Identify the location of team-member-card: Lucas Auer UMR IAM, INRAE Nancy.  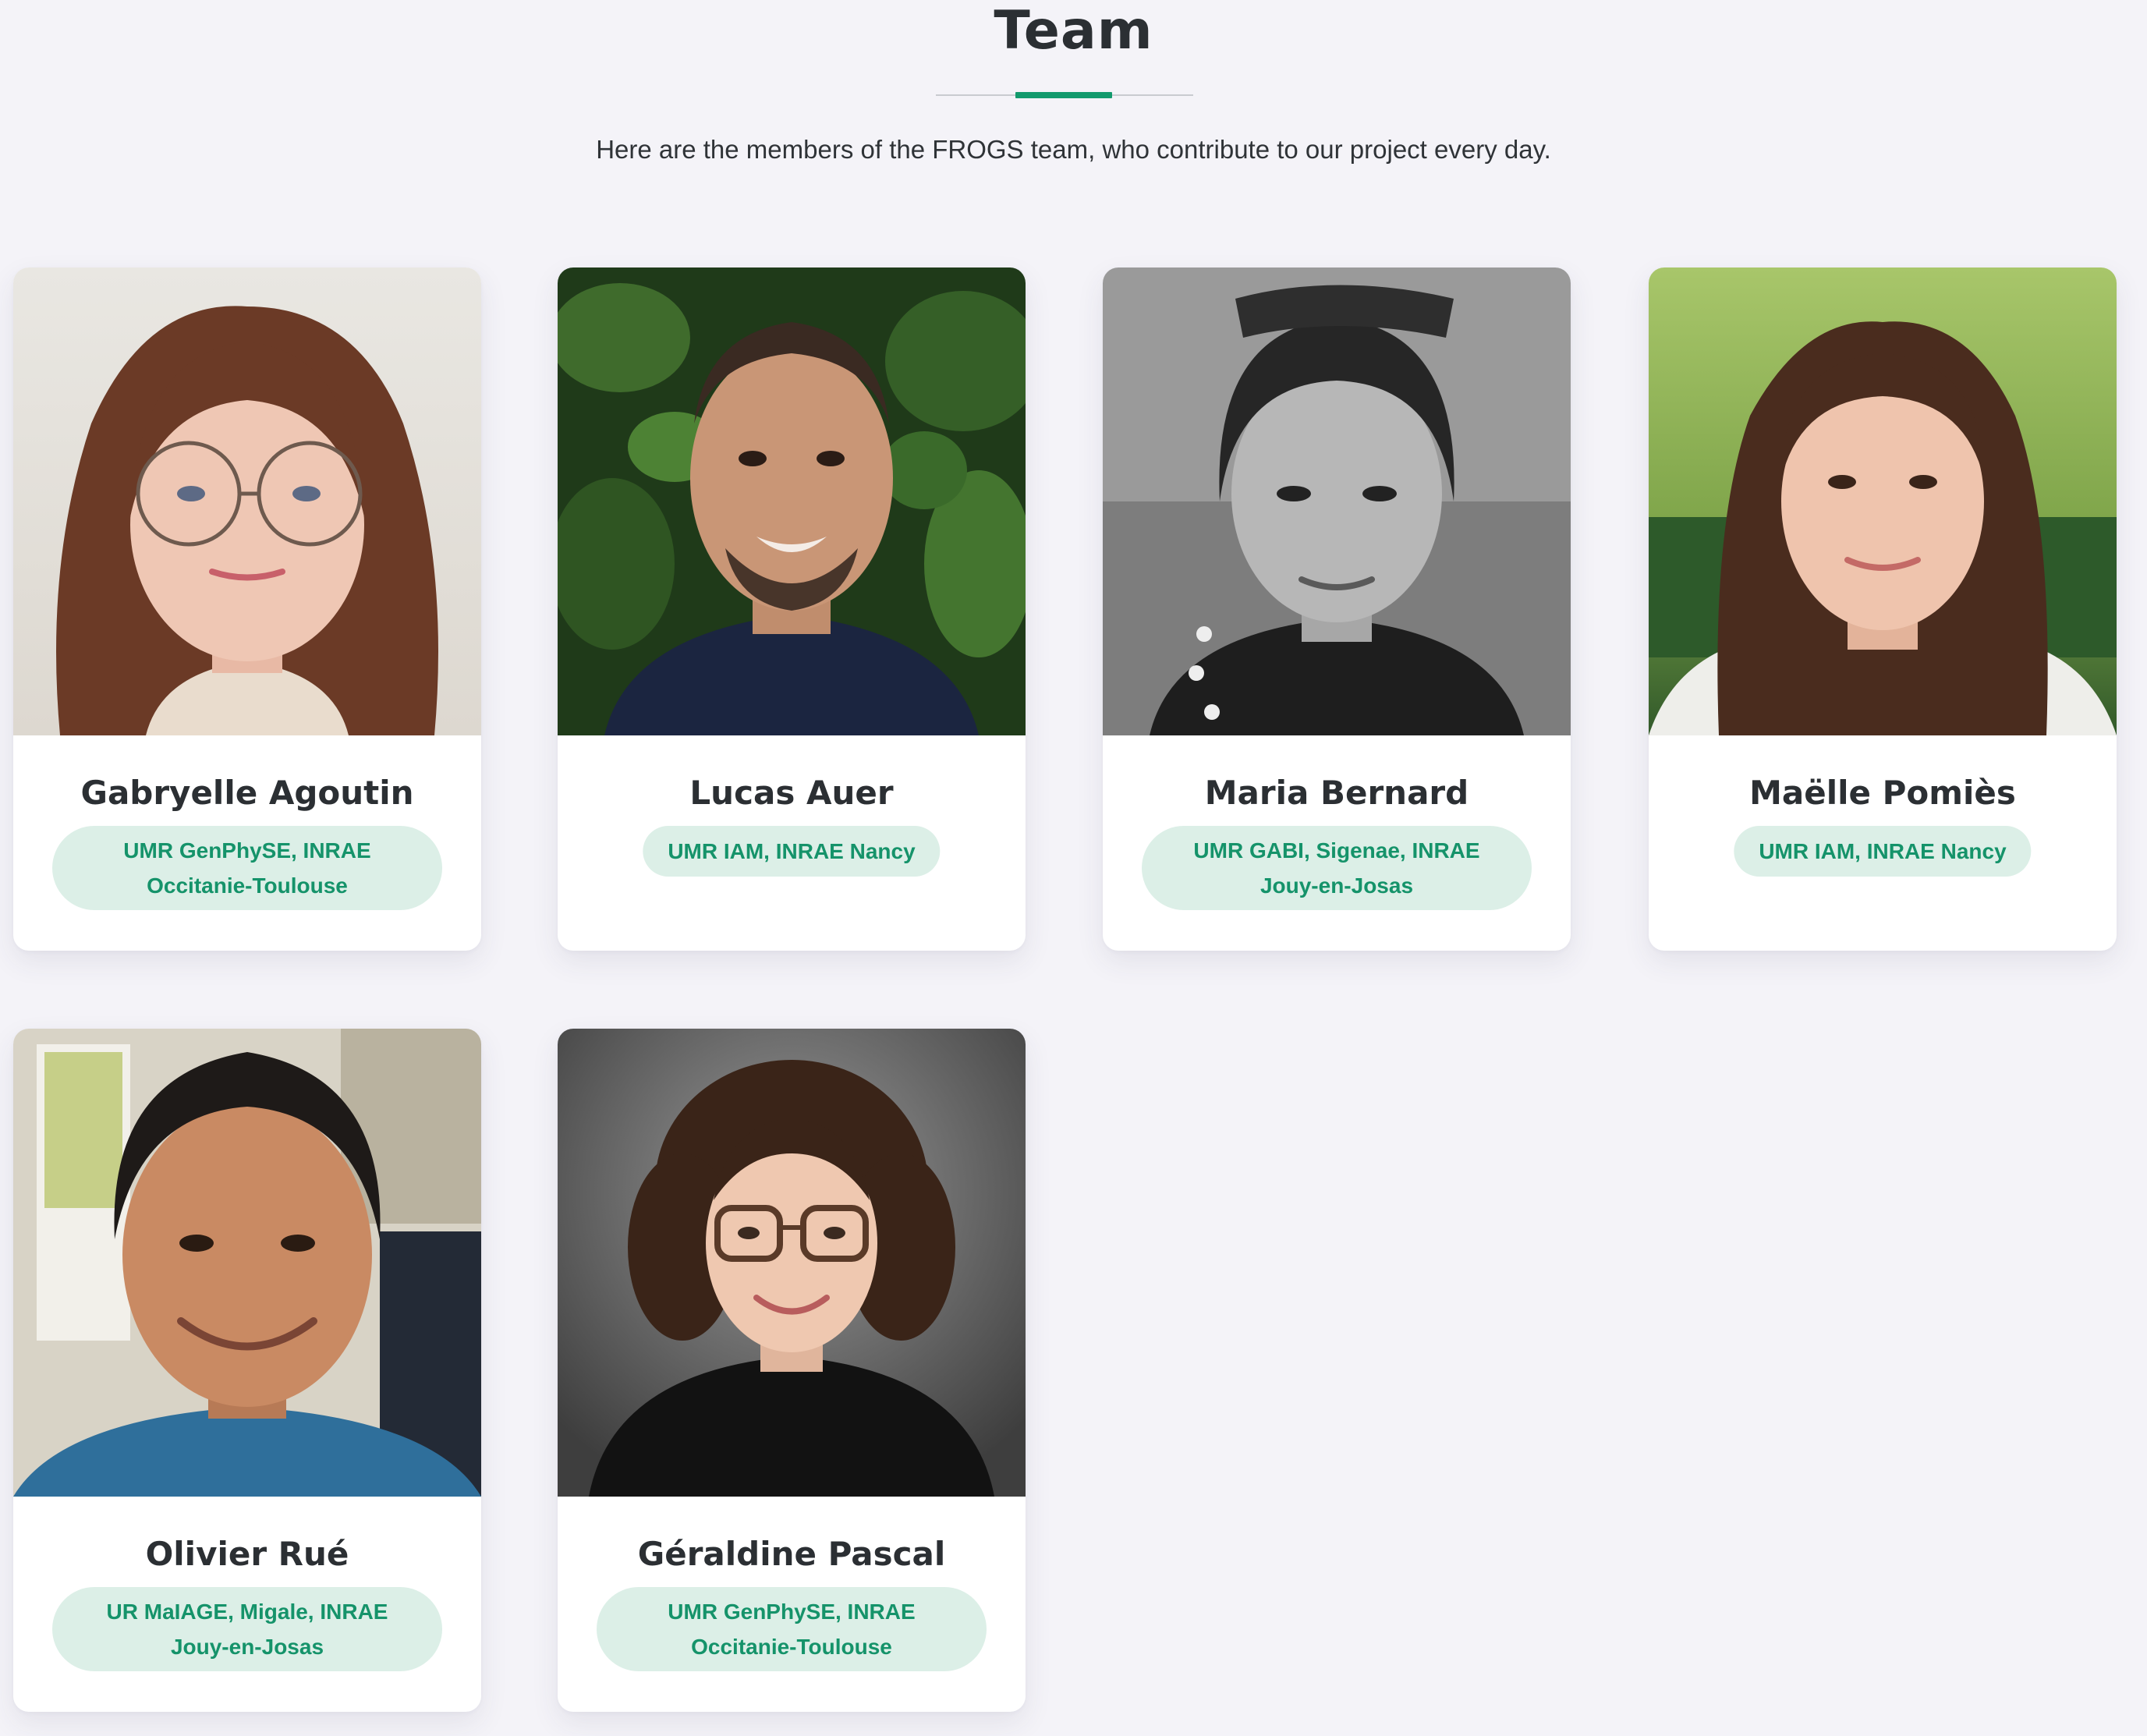
(792, 609).